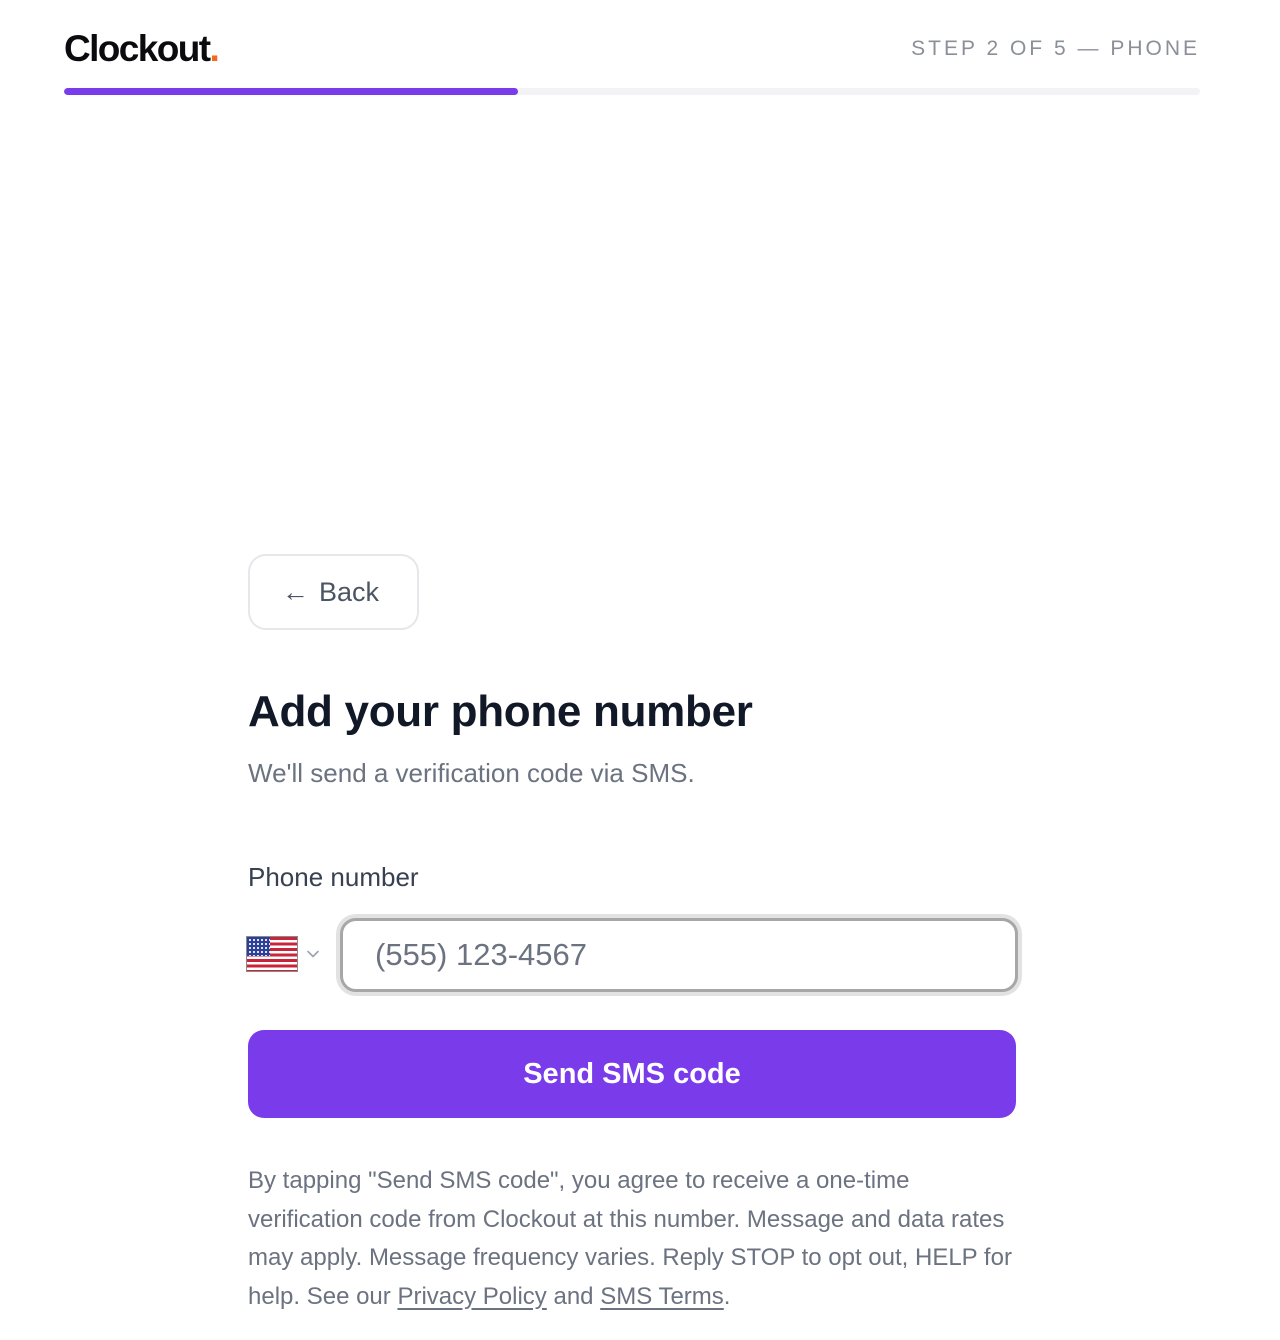  Describe the element at coordinates (662, 1296) in the screenshot. I see `sms-terms-link: SMS Terms` at that location.